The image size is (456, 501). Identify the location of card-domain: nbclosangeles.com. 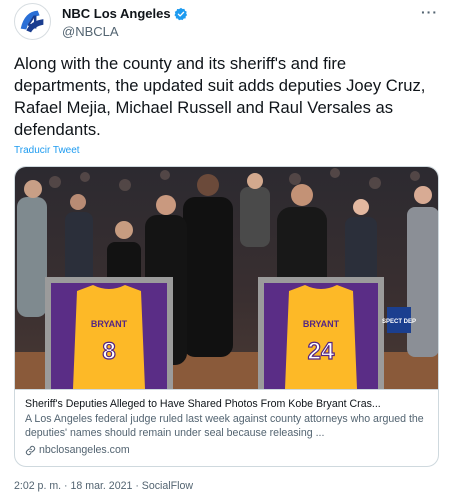
(227, 450).